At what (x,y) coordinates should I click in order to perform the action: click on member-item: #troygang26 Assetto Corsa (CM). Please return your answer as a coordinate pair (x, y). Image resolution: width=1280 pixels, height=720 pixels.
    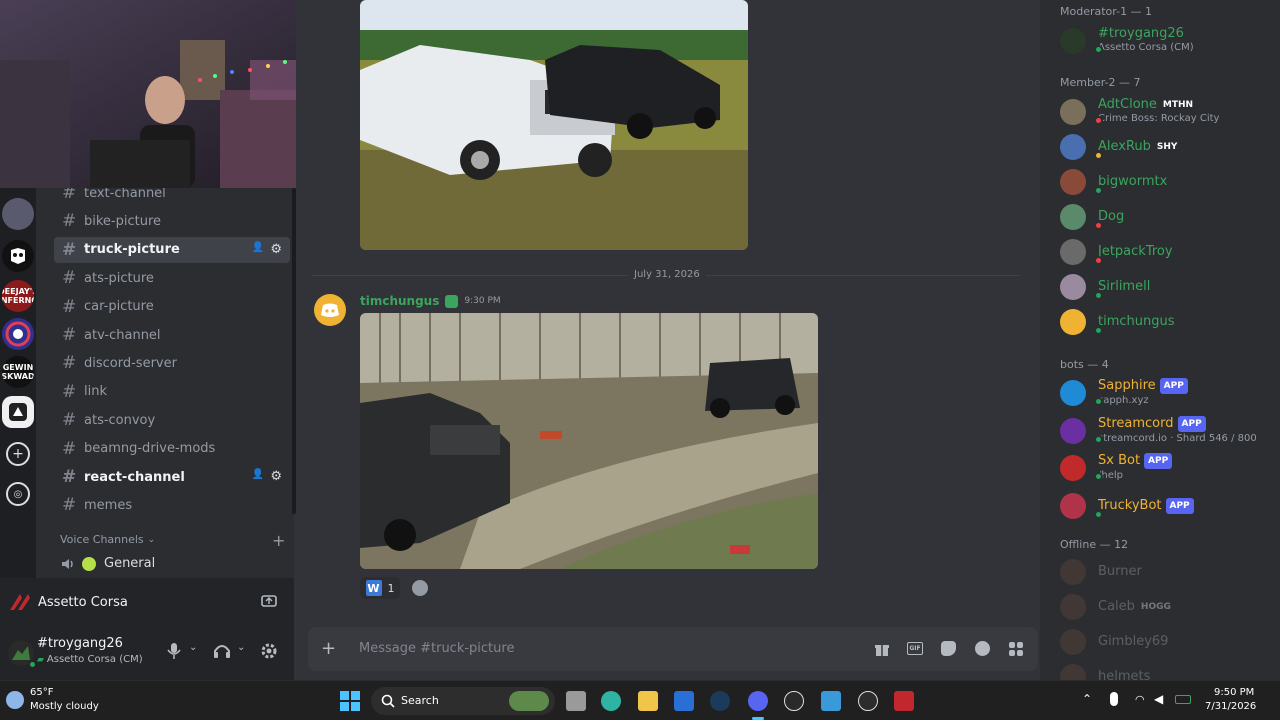
    Looking at the image, I should click on (1170, 41).